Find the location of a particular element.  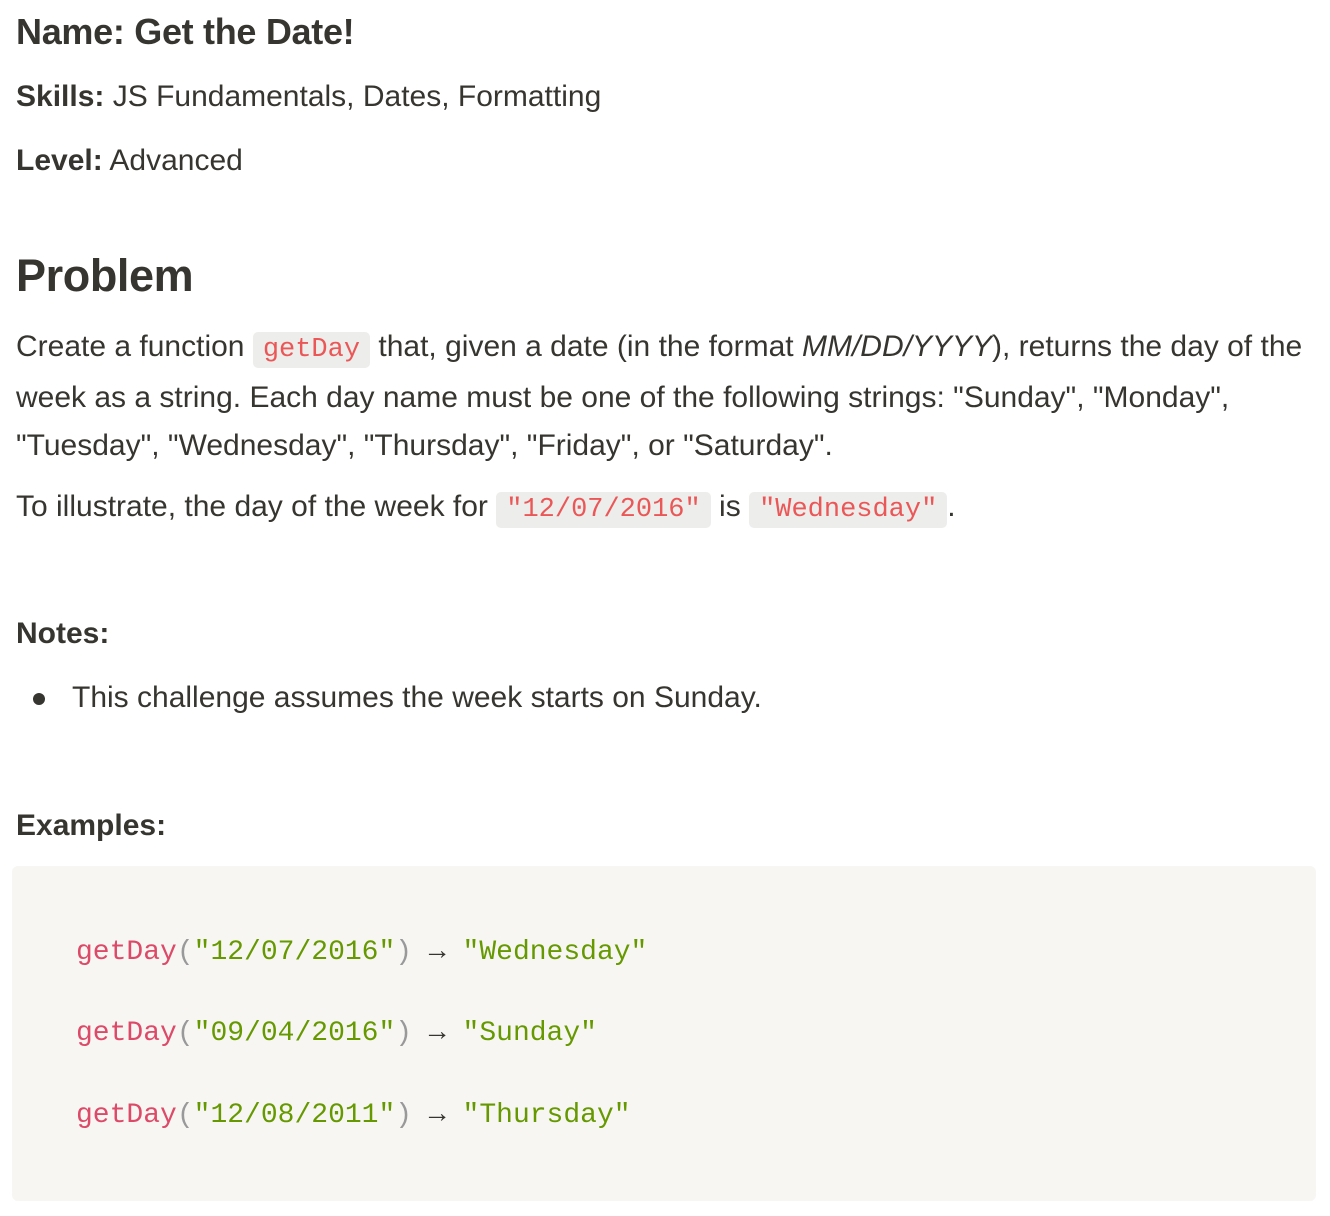

code-result: "Wednesday" is located at coordinates (555, 952).